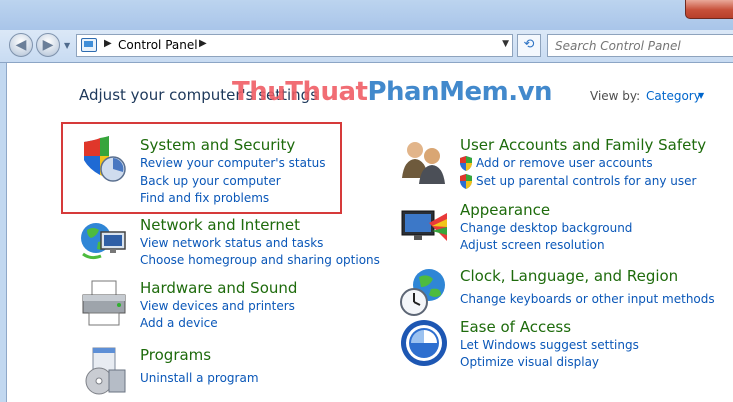 This screenshot has height=402, width=733. I want to click on address-dropdown-icon: ▼, so click(505, 44).